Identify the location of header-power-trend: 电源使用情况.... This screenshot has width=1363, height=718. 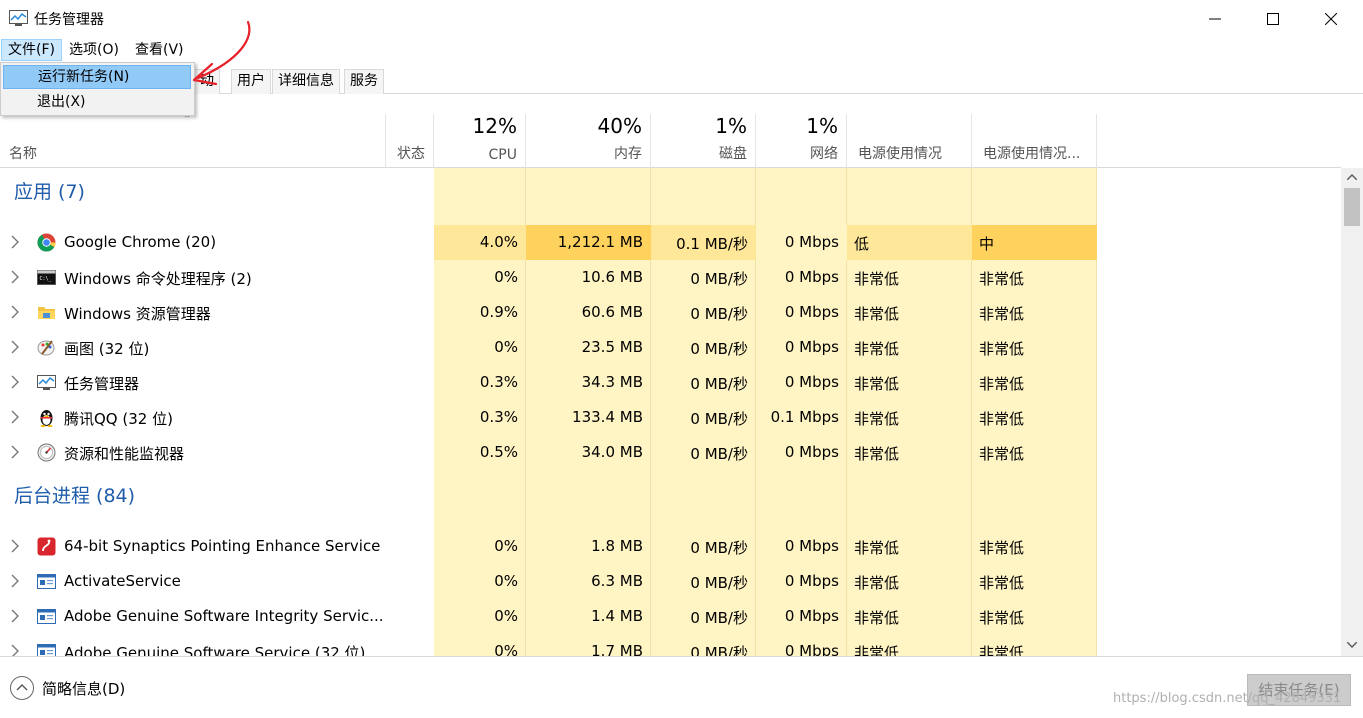
(1034, 141).